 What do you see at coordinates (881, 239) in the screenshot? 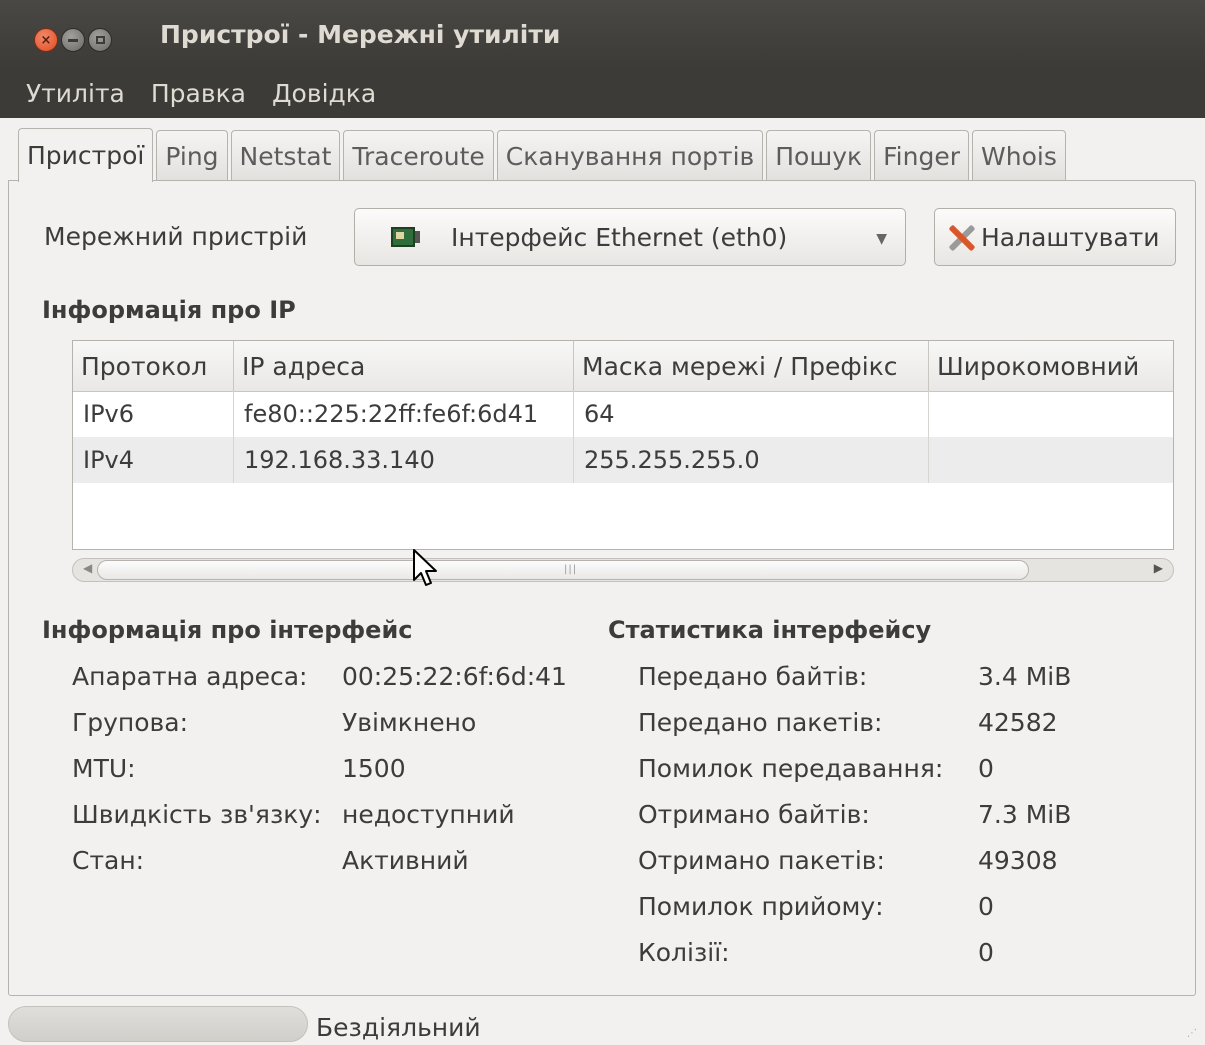
I see `chevron-down-icon: ▼` at bounding box center [881, 239].